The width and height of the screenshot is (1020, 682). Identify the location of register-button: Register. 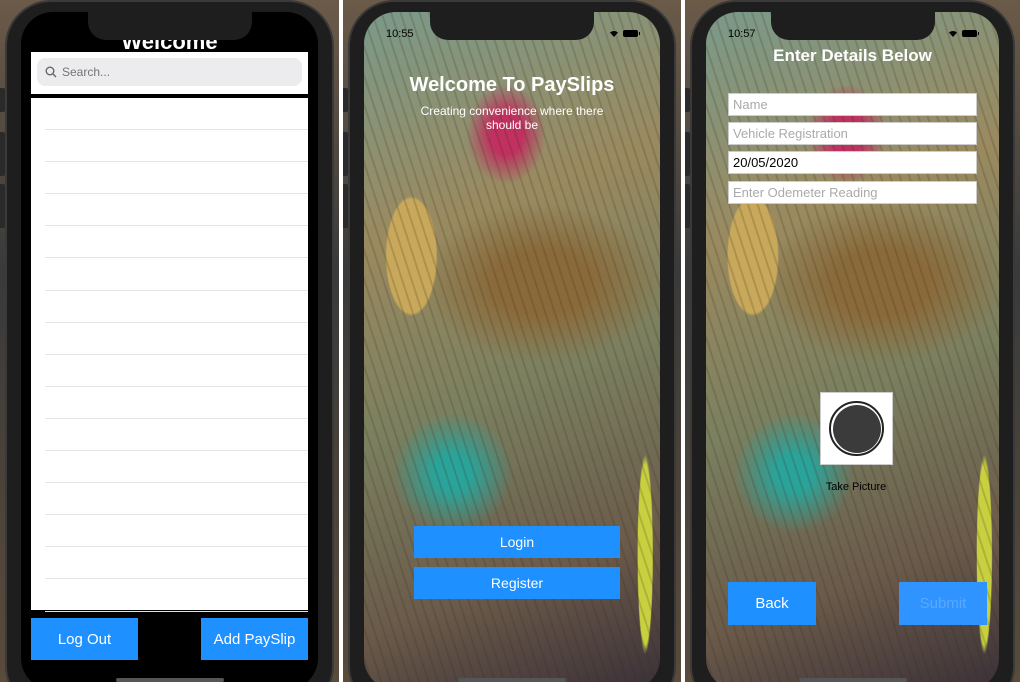
(517, 583).